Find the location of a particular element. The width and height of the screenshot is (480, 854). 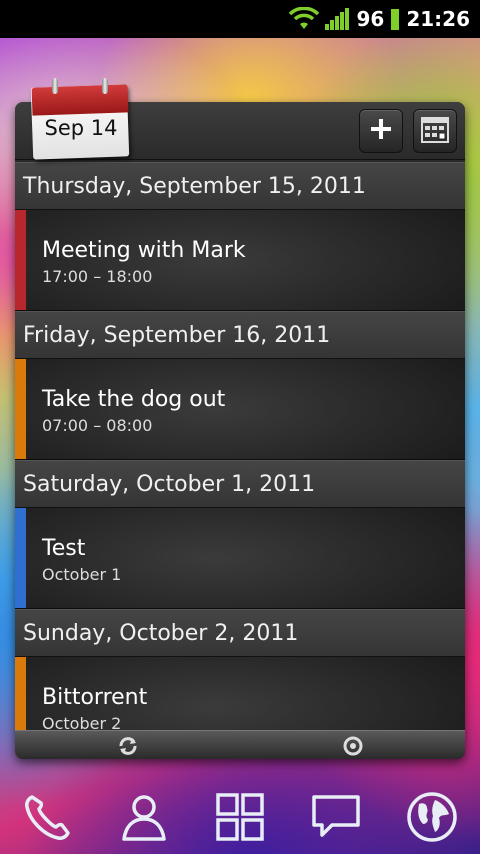

apps-grid-icon is located at coordinates (240, 817).